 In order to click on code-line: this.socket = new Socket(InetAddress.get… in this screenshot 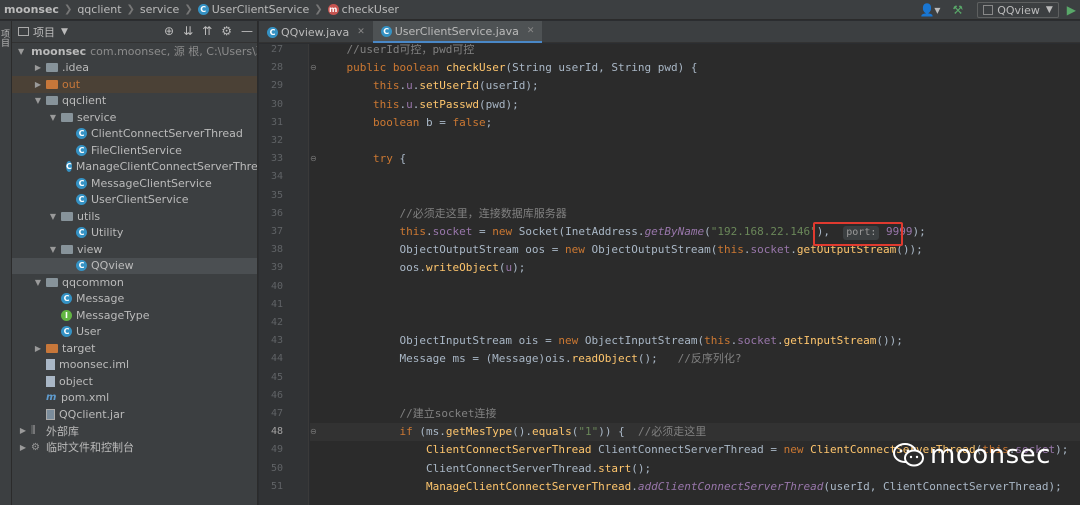, I will do `click(695, 232)`.